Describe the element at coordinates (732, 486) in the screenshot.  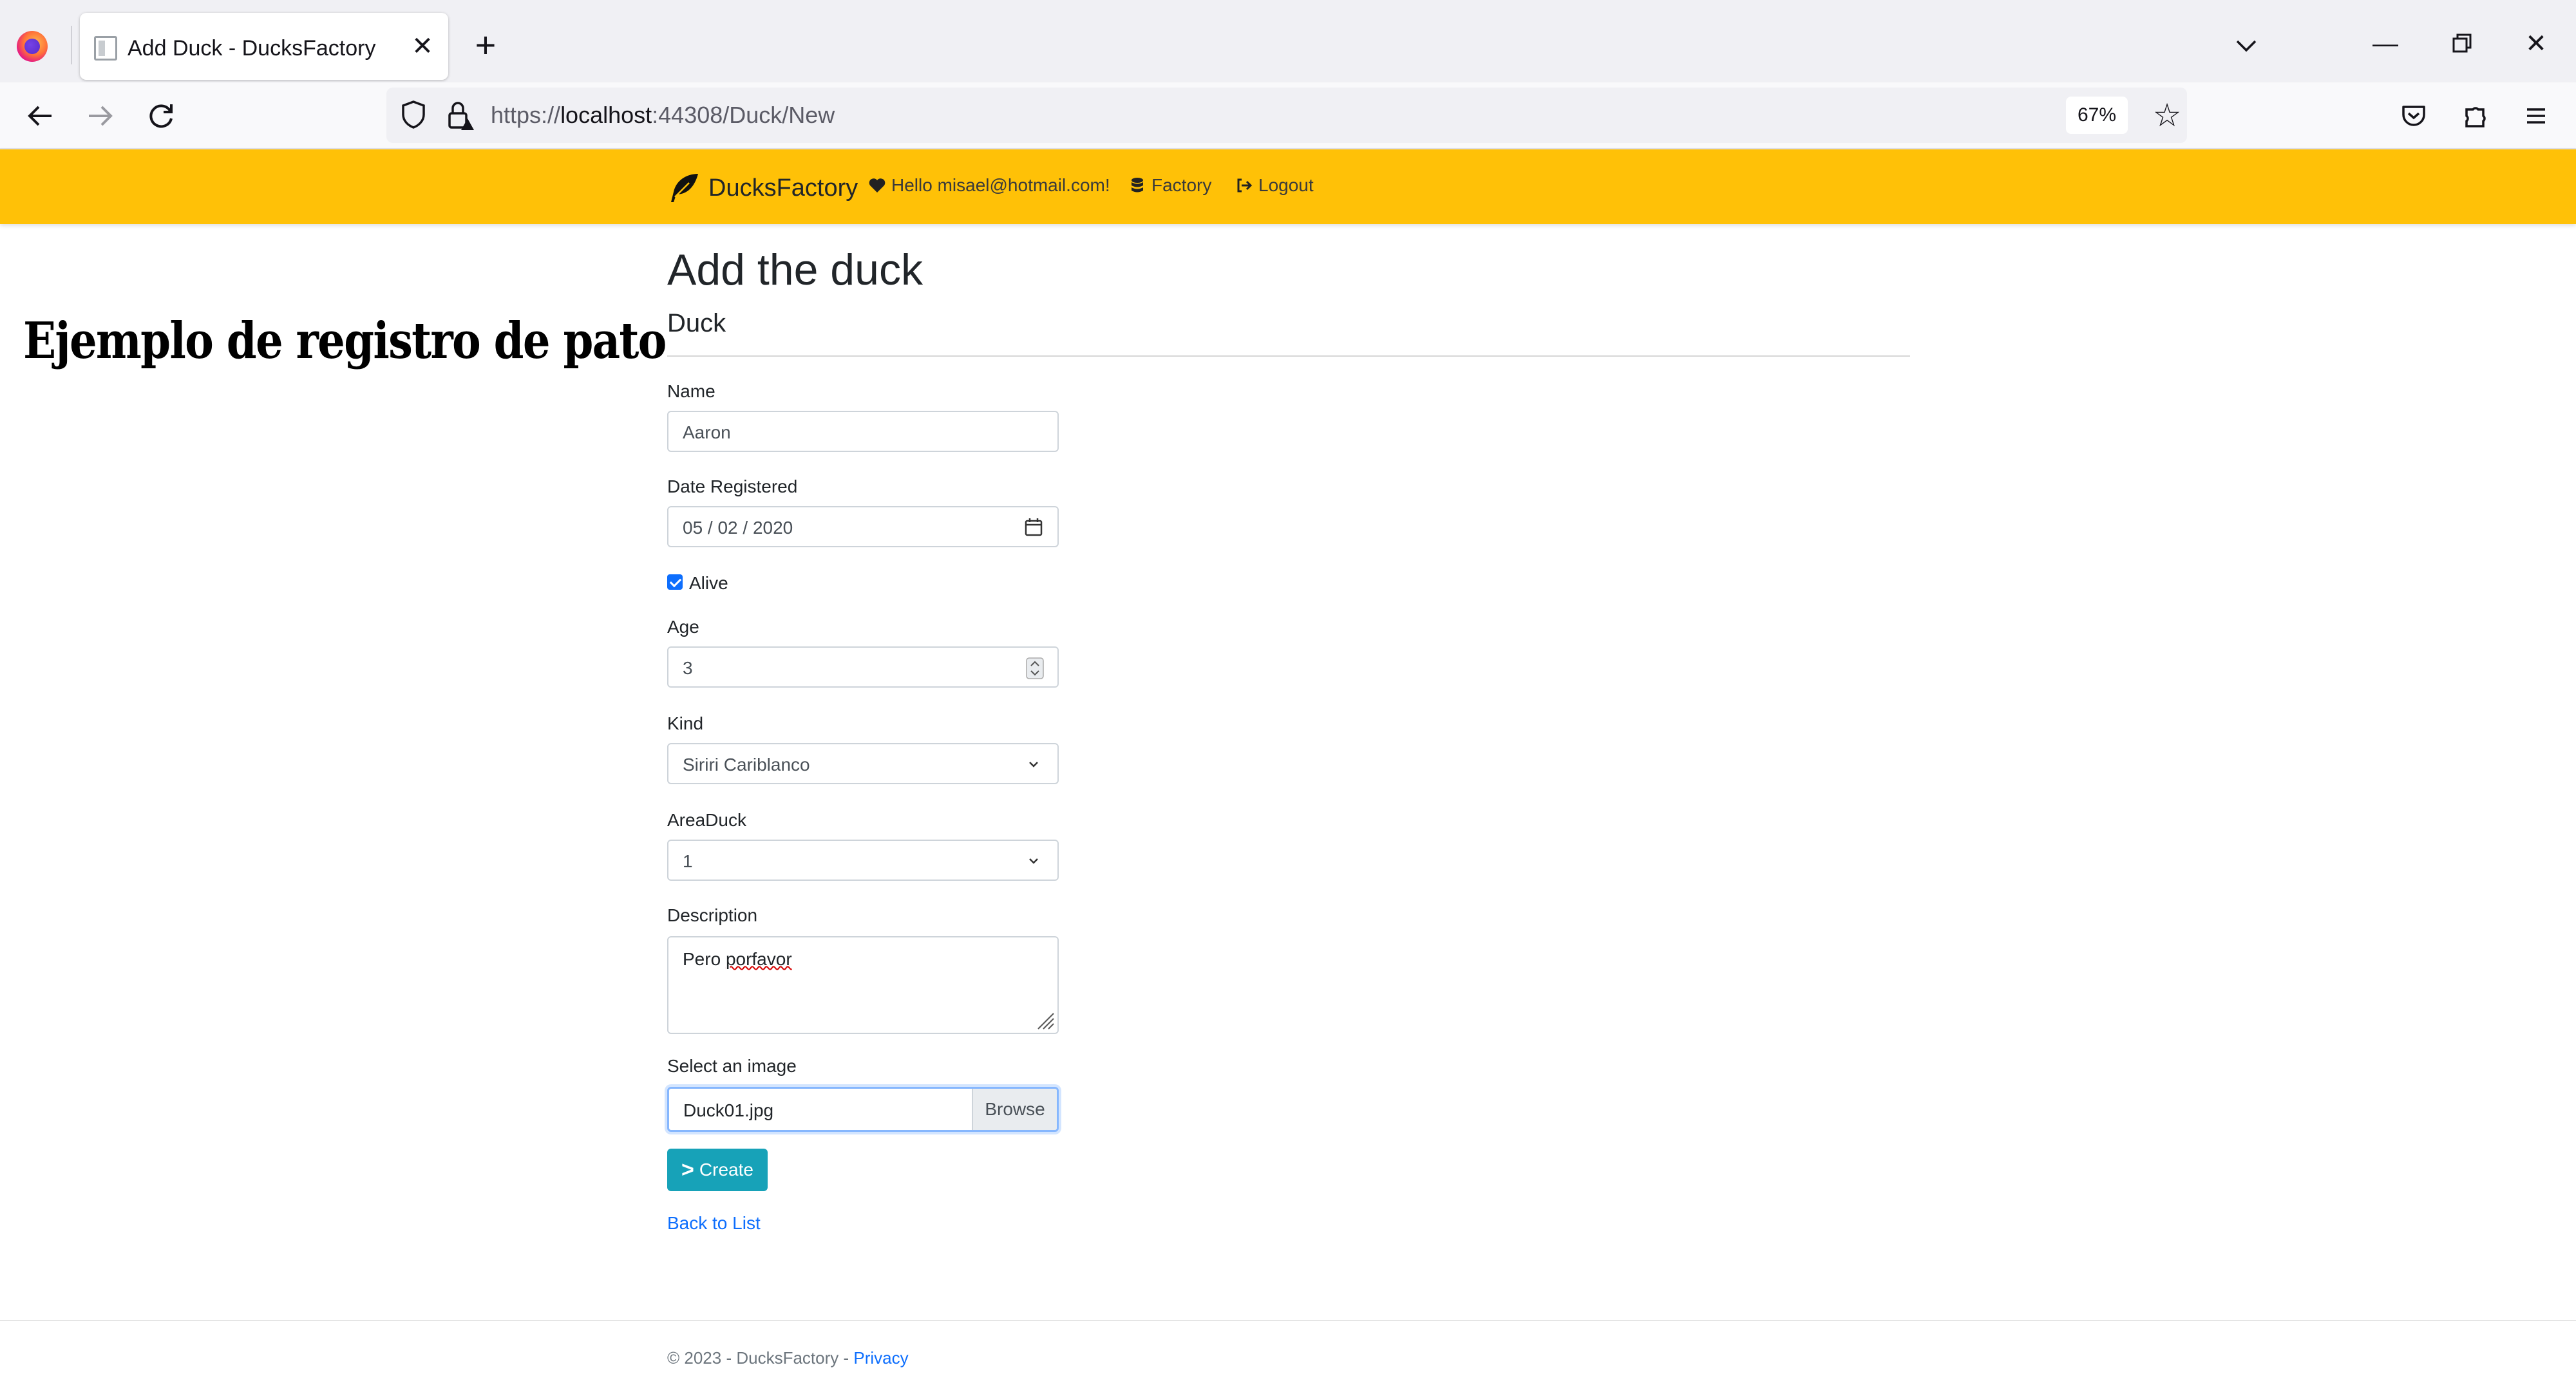
I see `date-registered-label: Date Registered` at that location.